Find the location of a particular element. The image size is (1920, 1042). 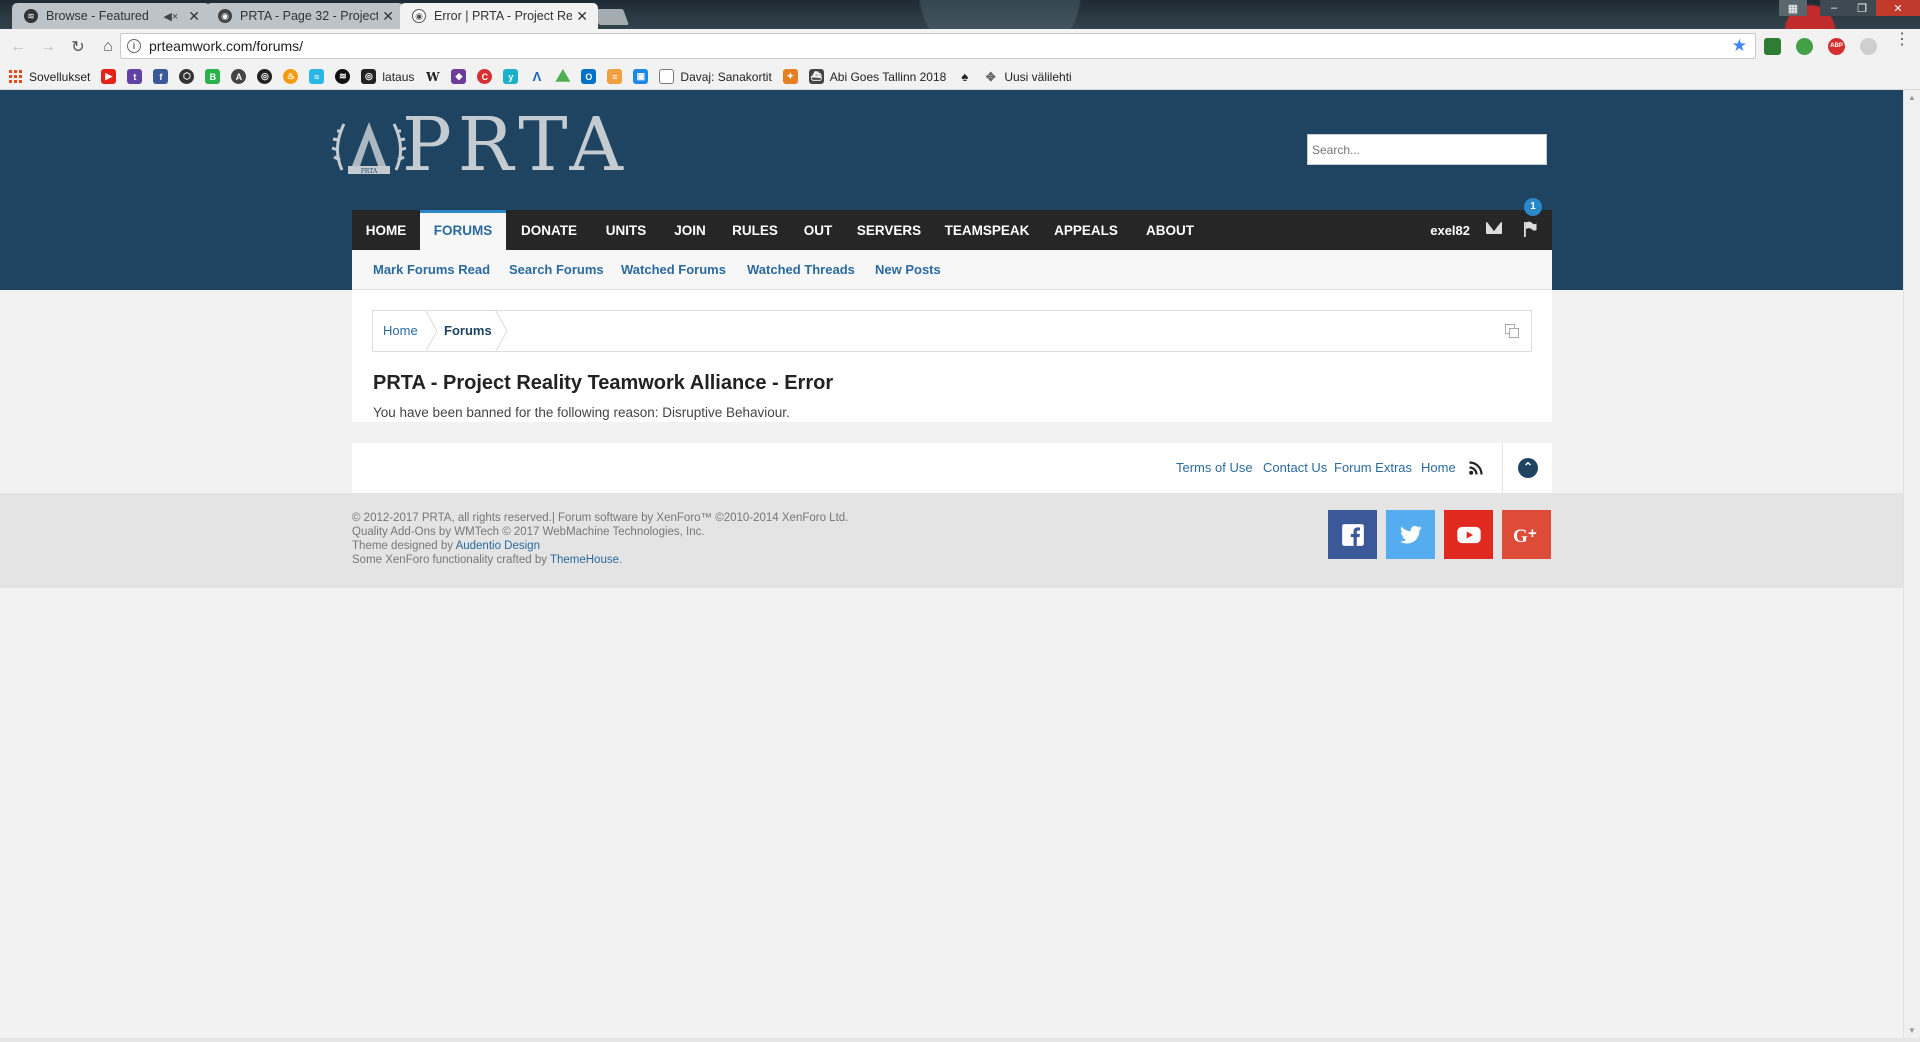

bookmark-note: ▣ is located at coordinates (641, 76).